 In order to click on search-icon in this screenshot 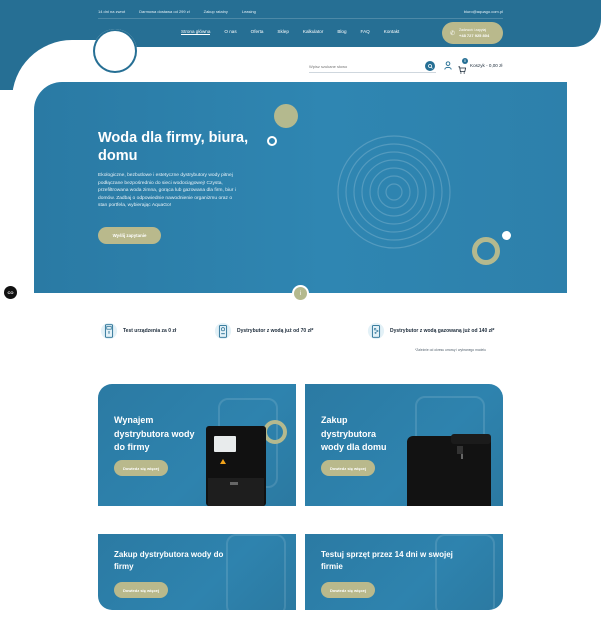, I will do `click(430, 66)`.